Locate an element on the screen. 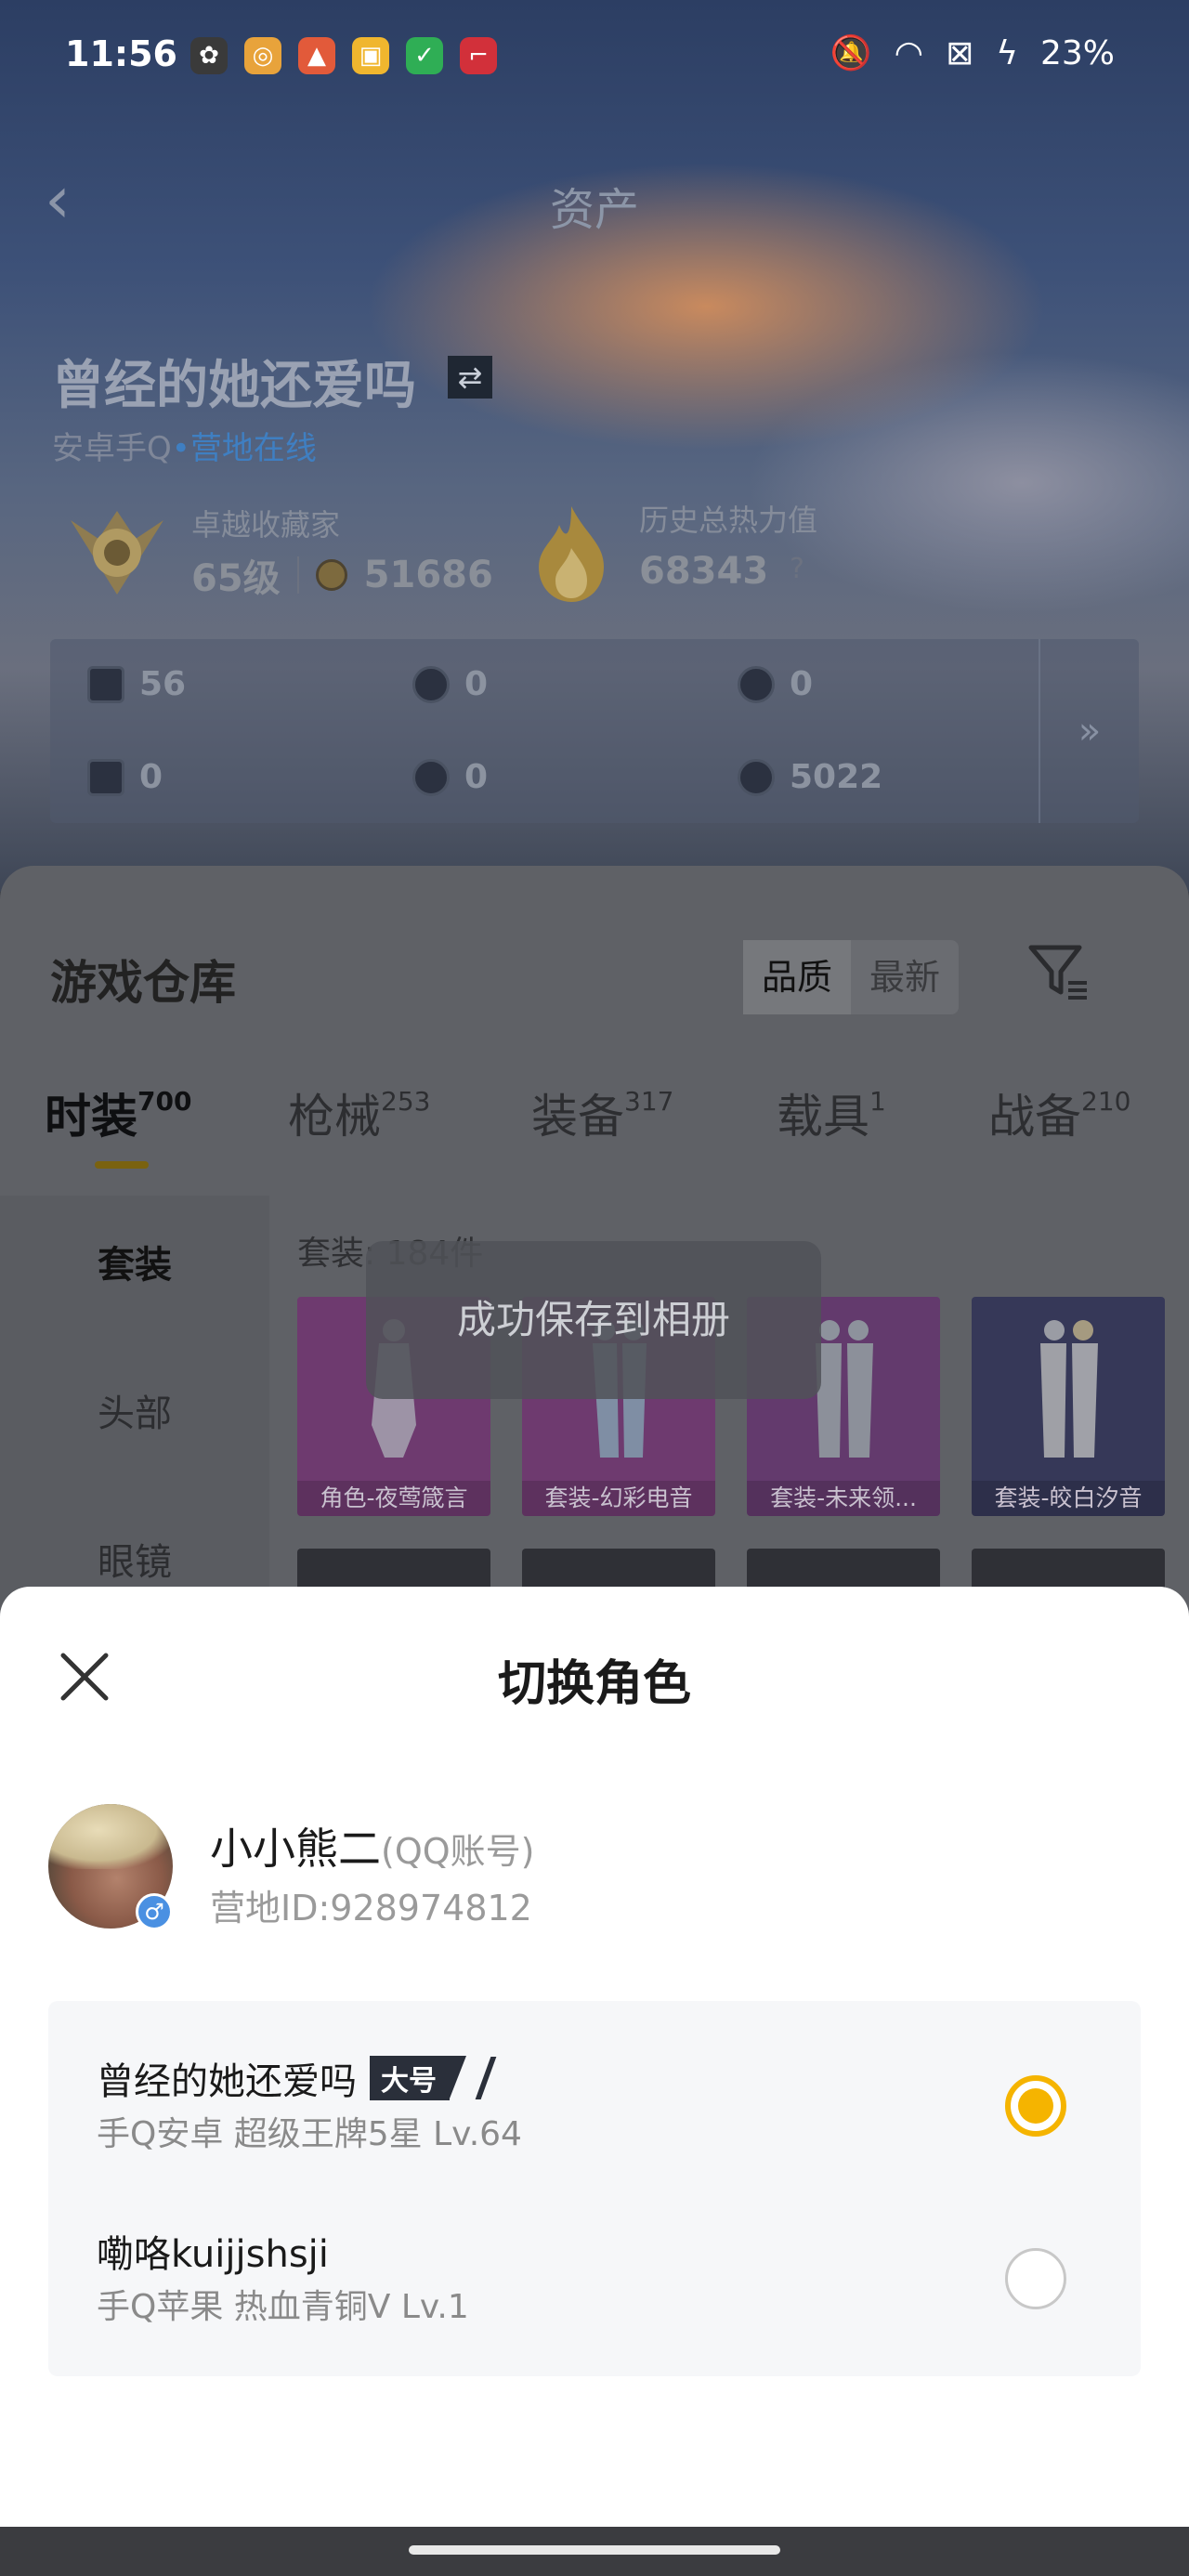 The image size is (1189, 2576). platform-label: 安卓手Q is located at coordinates (112, 449).